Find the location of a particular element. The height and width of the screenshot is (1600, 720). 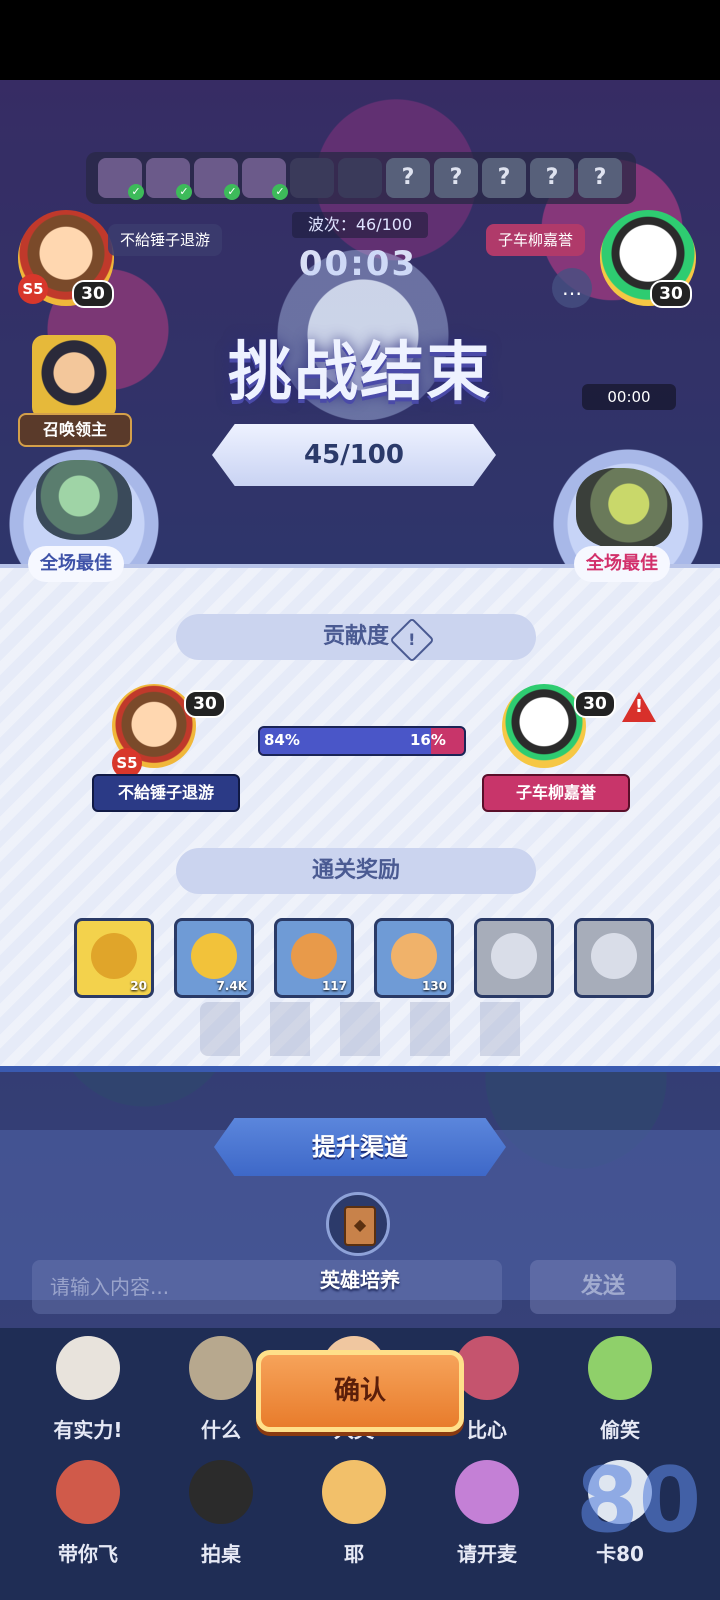

confirm-button: 确认 is located at coordinates (360, 1391).